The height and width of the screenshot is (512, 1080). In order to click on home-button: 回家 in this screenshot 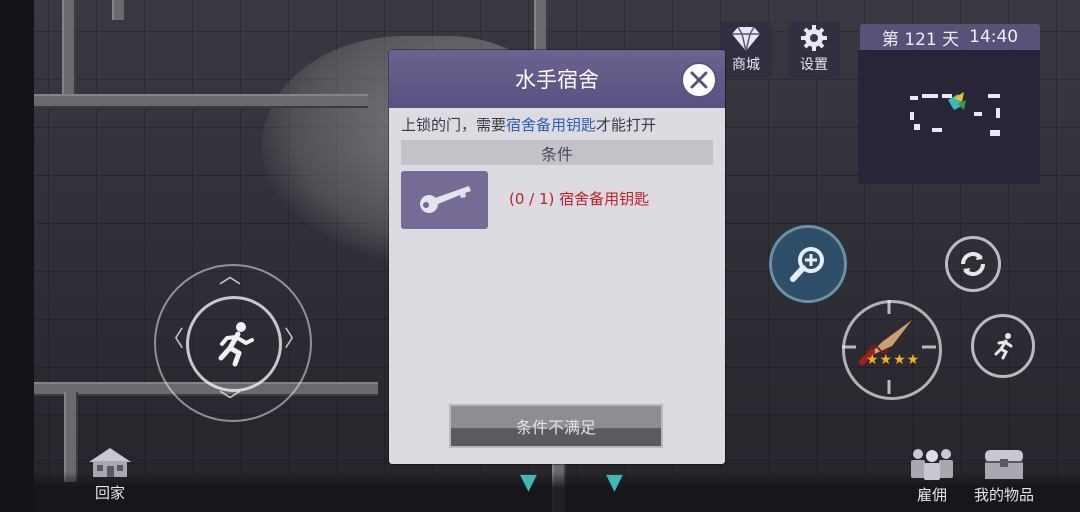, I will do `click(110, 474)`.